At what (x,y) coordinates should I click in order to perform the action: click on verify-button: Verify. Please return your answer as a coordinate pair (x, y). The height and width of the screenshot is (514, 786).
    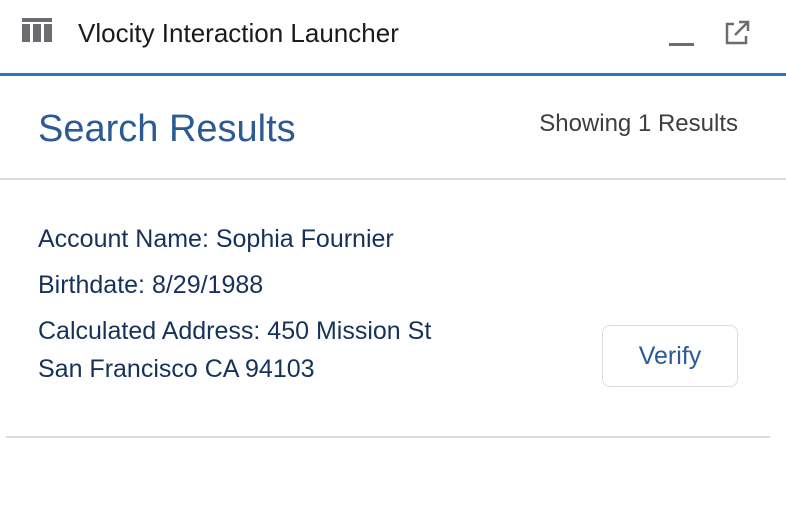
    Looking at the image, I should click on (670, 356).